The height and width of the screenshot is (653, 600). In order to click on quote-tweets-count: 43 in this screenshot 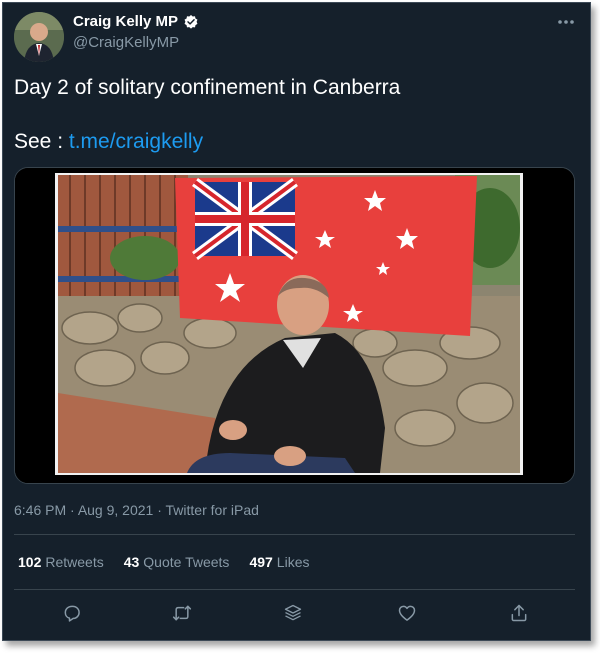, I will do `click(131, 562)`.